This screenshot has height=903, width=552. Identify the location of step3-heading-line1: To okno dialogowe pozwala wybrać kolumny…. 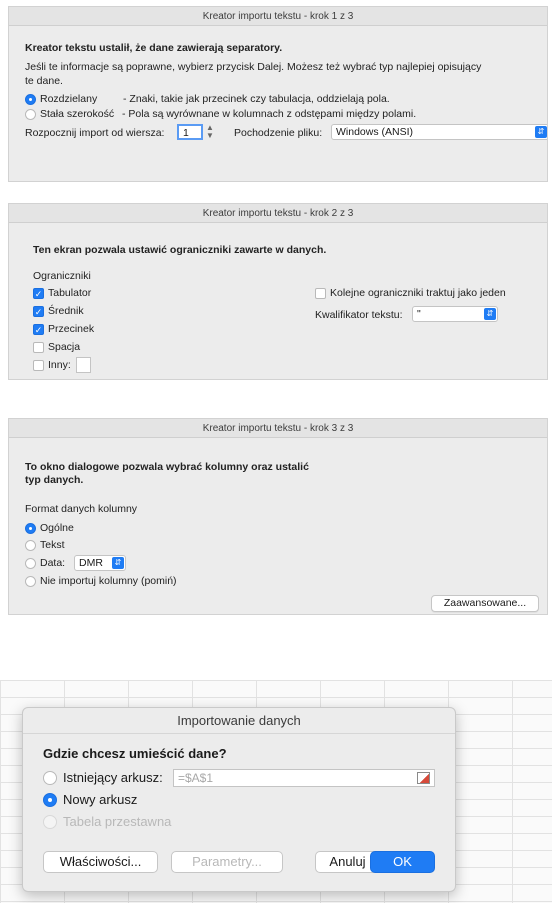
(167, 467).